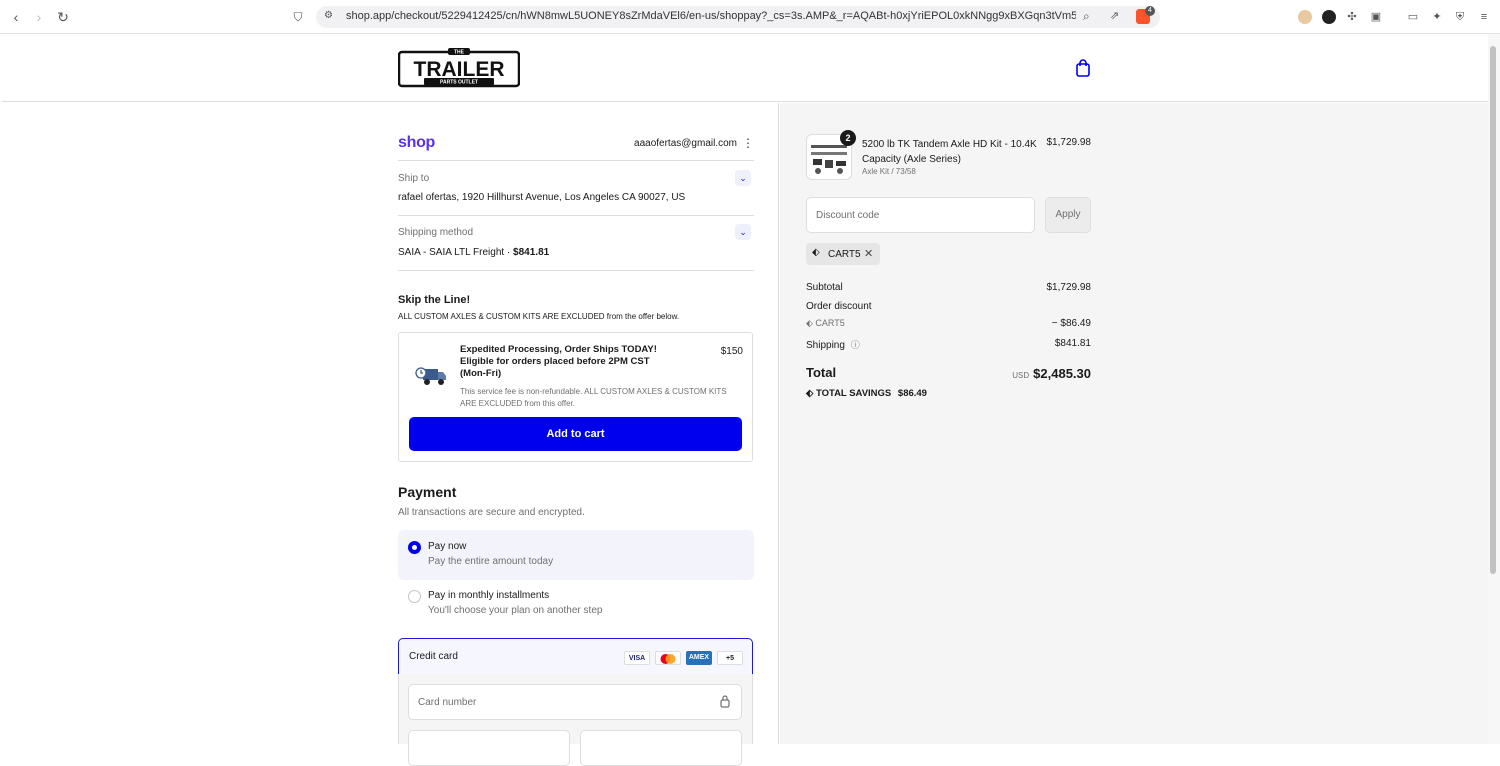  I want to click on logo-small-text: THE, so click(459, 53).